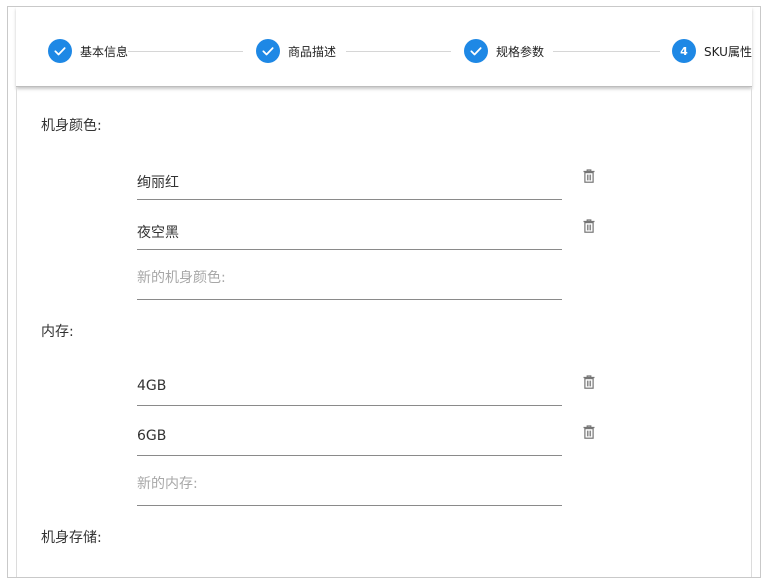  Describe the element at coordinates (104, 51) in the screenshot. I see `step-label: 基本信息` at that location.